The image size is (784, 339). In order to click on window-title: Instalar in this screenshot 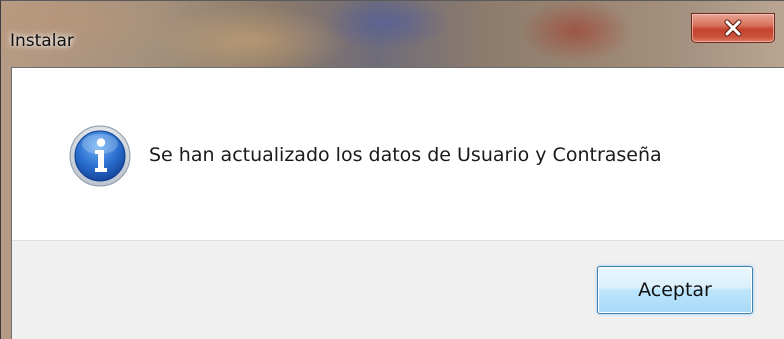, I will do `click(42, 41)`.